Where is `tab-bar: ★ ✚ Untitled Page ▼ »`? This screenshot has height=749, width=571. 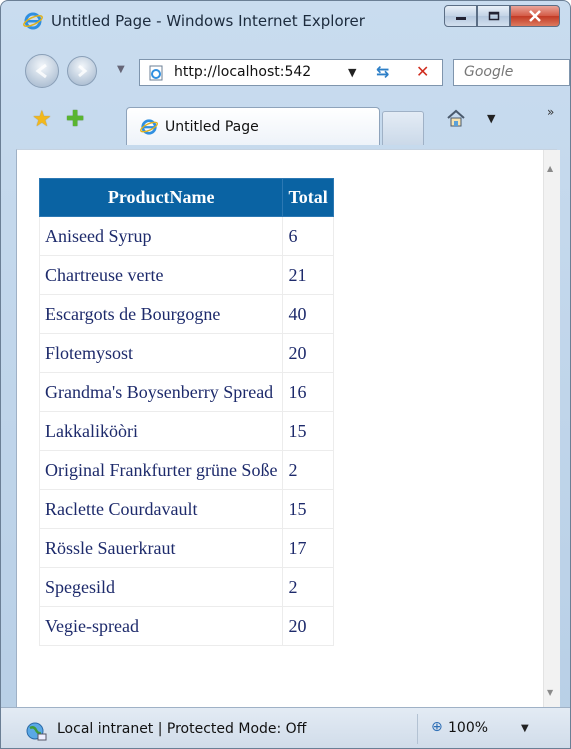 tab-bar: ★ ✚ Untitled Page ▼ » is located at coordinates (285, 124).